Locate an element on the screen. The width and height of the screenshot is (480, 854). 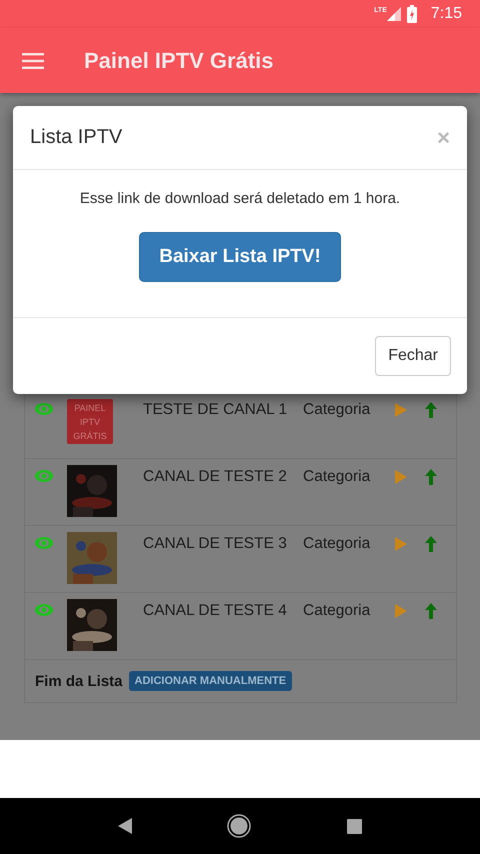
menu-icon is located at coordinates (33, 60).